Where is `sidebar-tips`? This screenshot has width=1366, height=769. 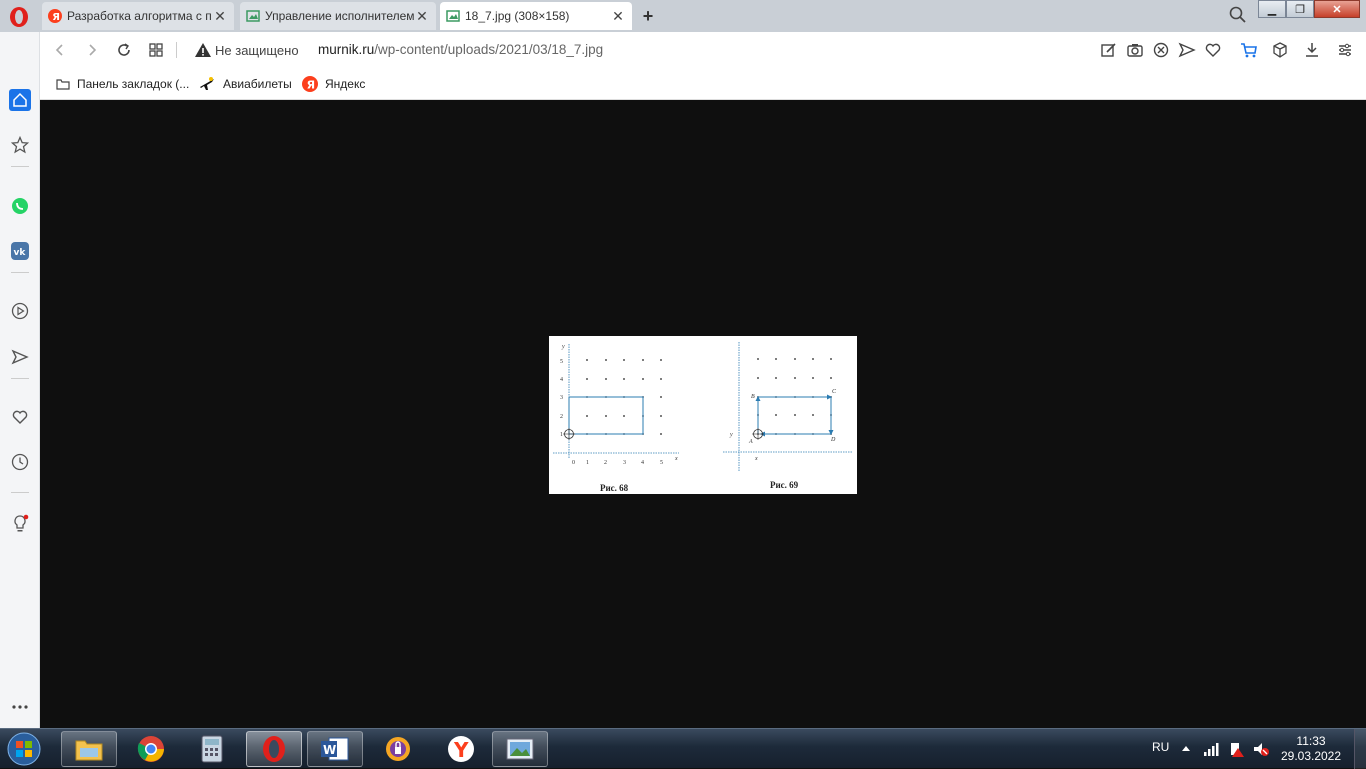
sidebar-tips is located at coordinates (20, 524).